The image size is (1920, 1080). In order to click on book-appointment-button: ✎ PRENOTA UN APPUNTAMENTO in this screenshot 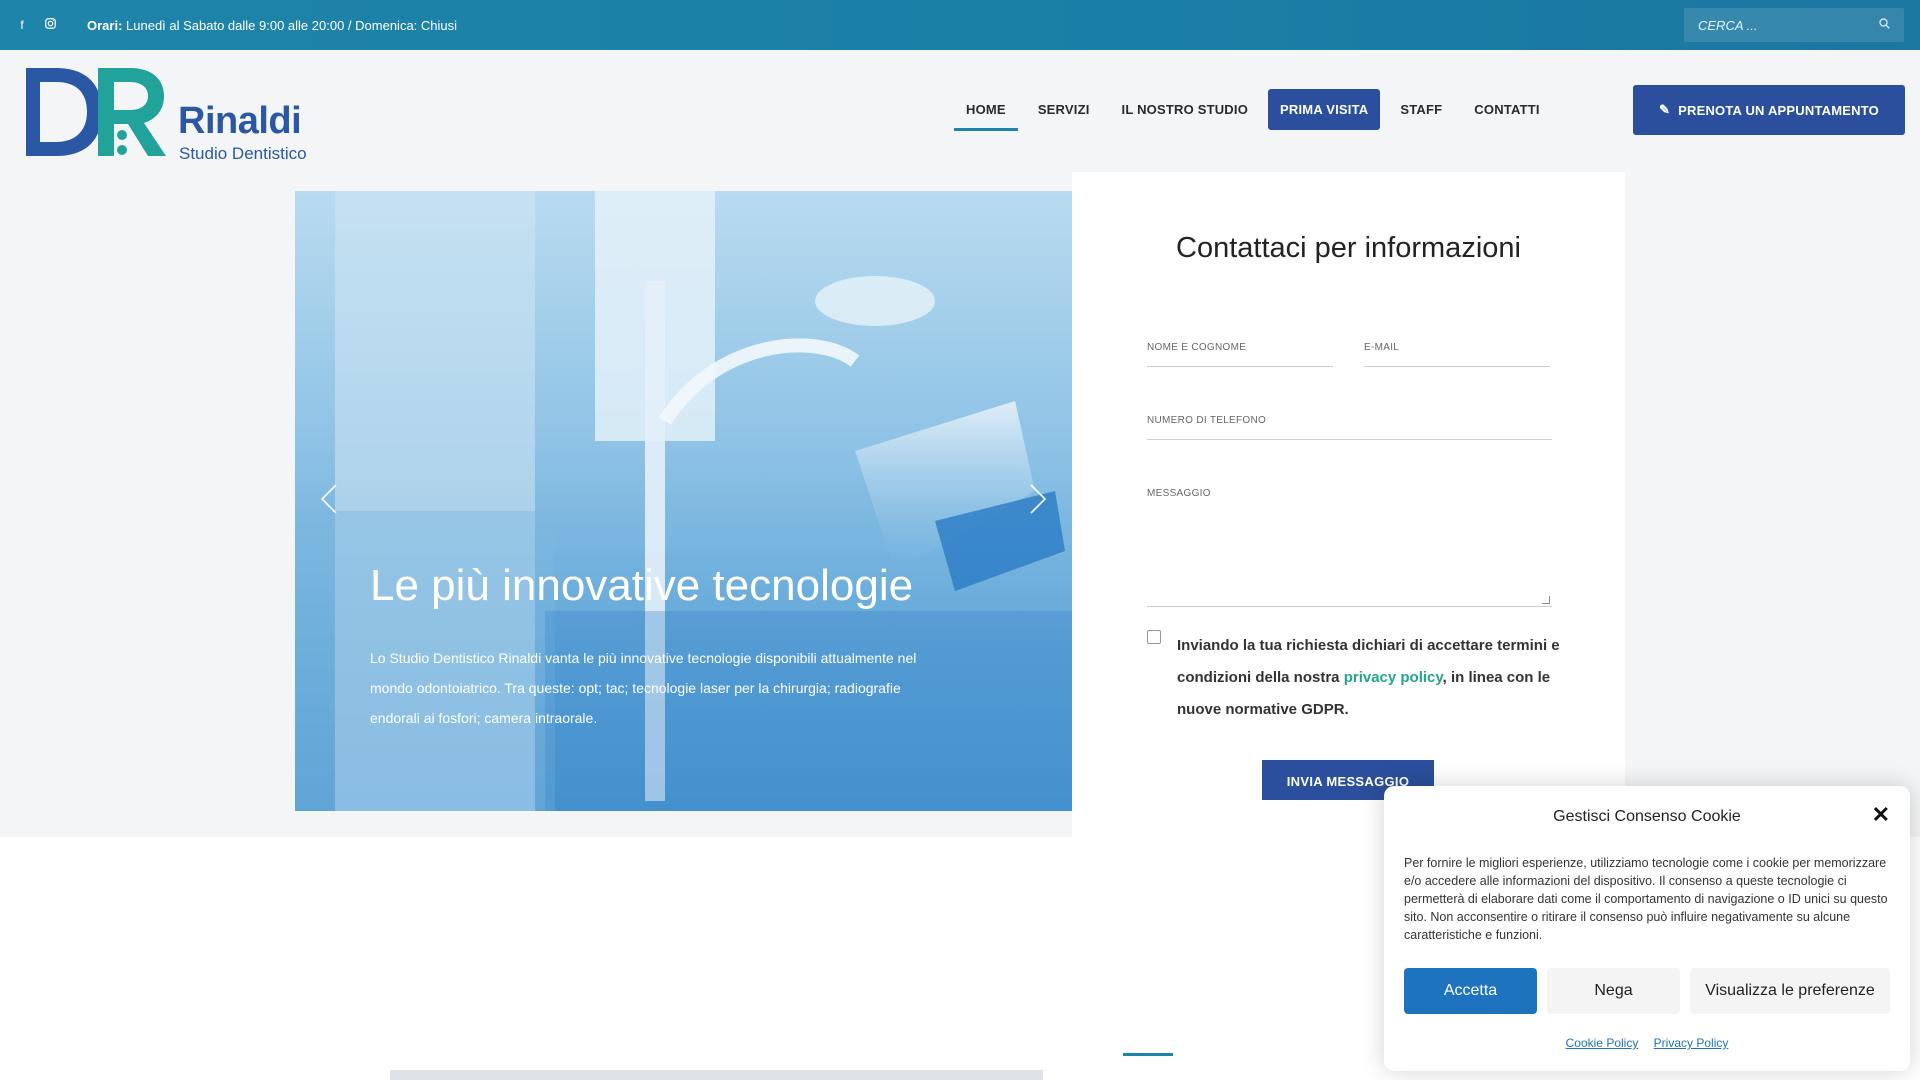, I will do `click(1769, 110)`.